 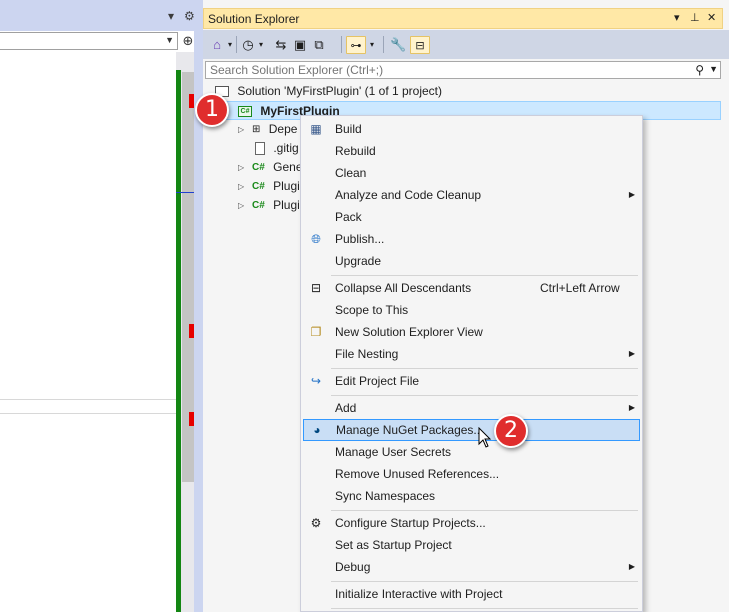 I want to click on menu-item-set-as-startup-project: Set as Startup Project, so click(x=471, y=545).